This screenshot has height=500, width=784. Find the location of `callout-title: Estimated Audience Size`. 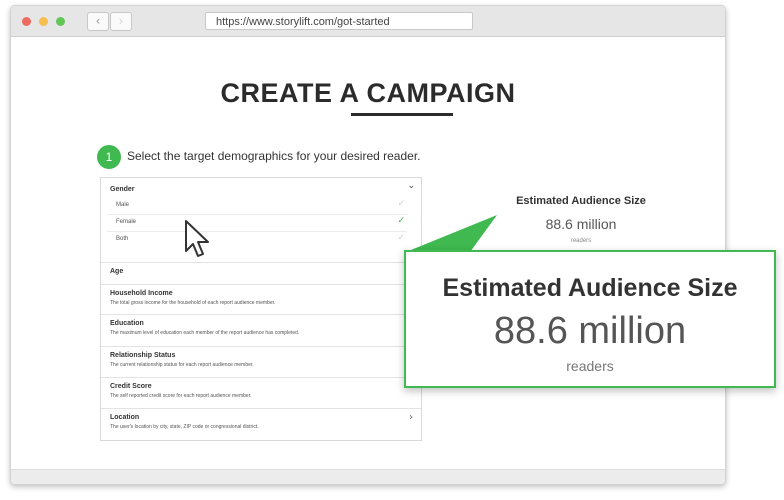

callout-title: Estimated Audience Size is located at coordinates (590, 288).